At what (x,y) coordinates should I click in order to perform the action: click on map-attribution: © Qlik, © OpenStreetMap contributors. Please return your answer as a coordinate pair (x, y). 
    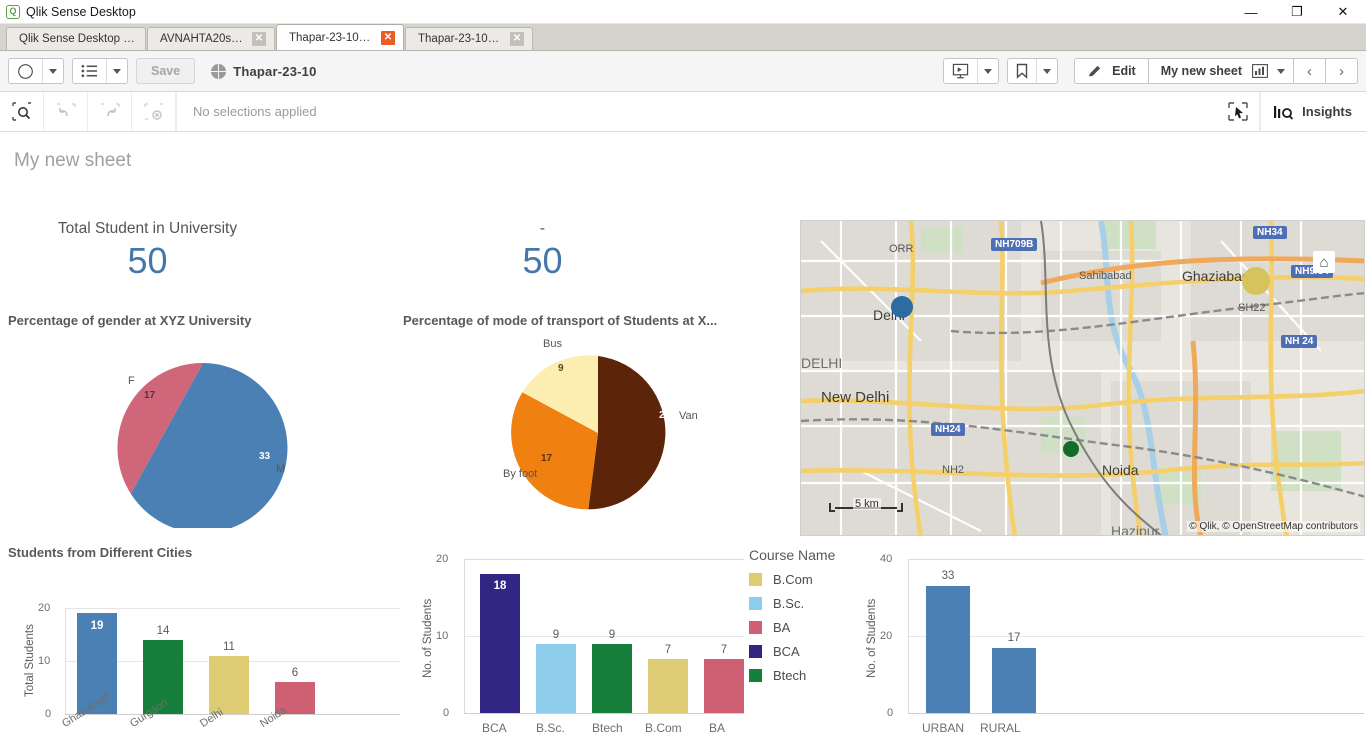
    Looking at the image, I should click on (1273, 526).